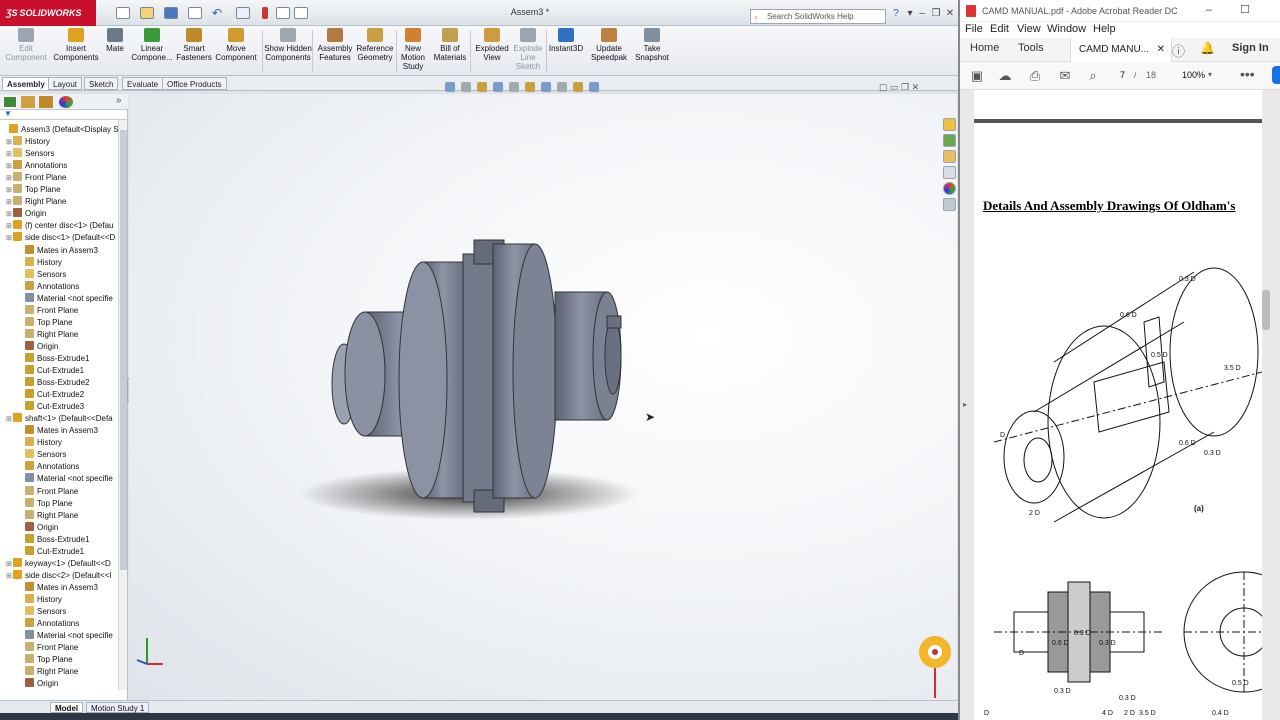  Describe the element at coordinates (46, 102) in the screenshot. I see `configuration-manager-tab-icon` at that location.